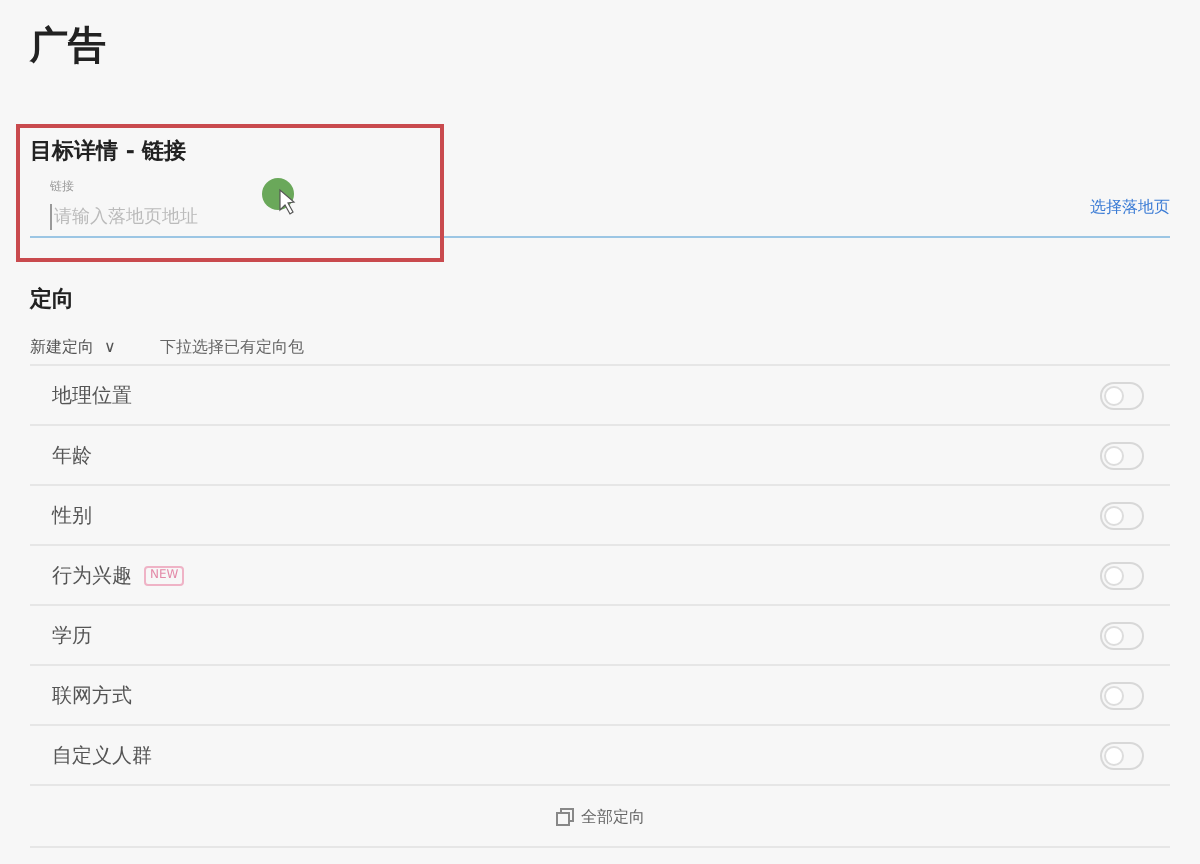 This screenshot has width=1200, height=864. Describe the element at coordinates (92, 576) in the screenshot. I see `row-label: 行为兴趣` at that location.